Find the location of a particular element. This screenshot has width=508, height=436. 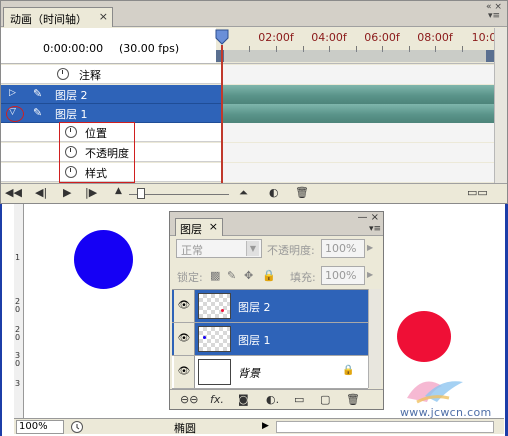

watermark-logo is located at coordinates (435, 392).